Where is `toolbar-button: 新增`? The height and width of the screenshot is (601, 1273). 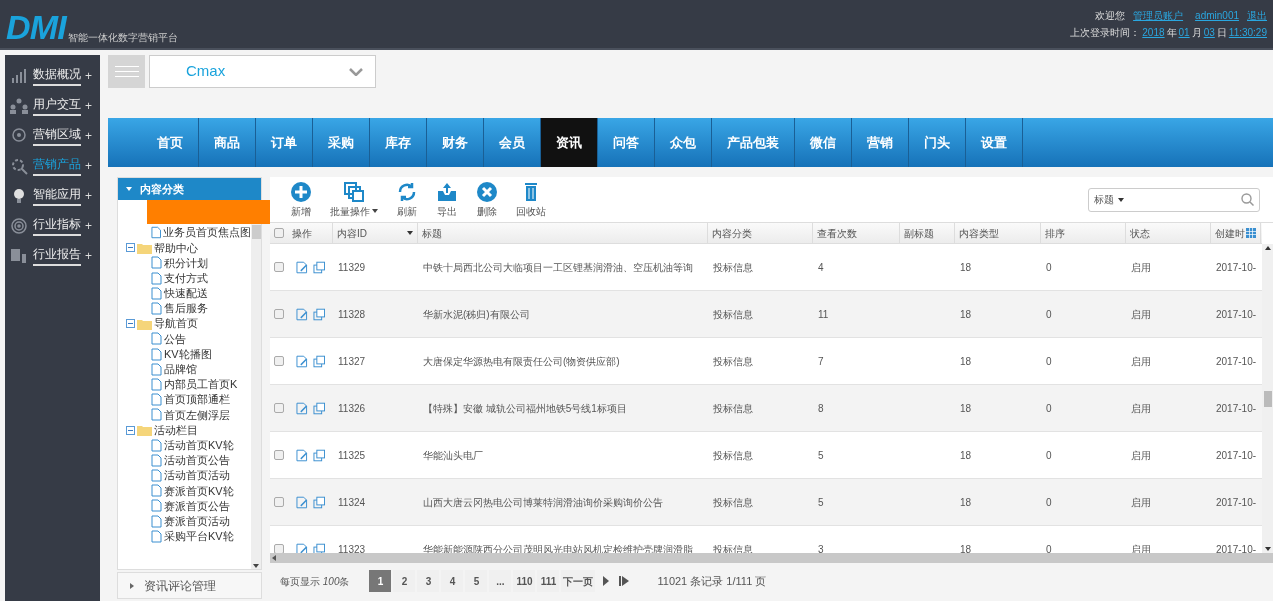
toolbar-button: 新增 is located at coordinates (301, 199).